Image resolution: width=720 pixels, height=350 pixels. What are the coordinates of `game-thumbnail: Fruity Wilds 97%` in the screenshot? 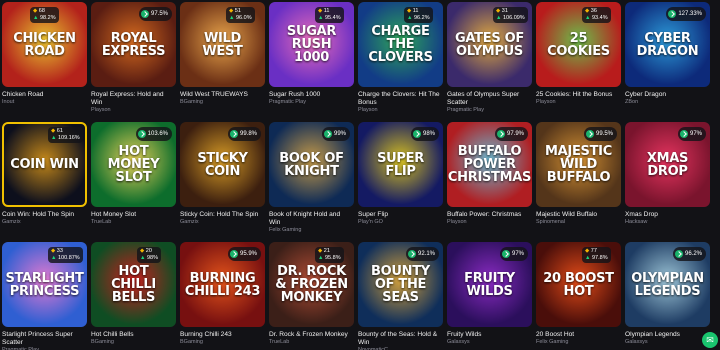 It's located at (489, 284).